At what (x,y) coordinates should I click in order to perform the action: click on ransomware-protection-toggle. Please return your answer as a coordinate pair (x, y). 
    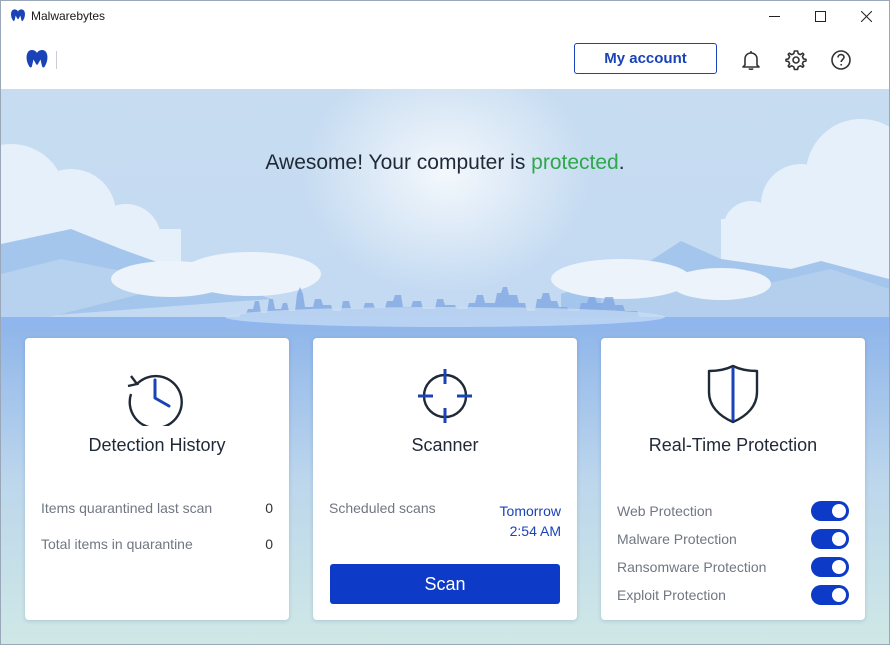
    Looking at the image, I should click on (830, 567).